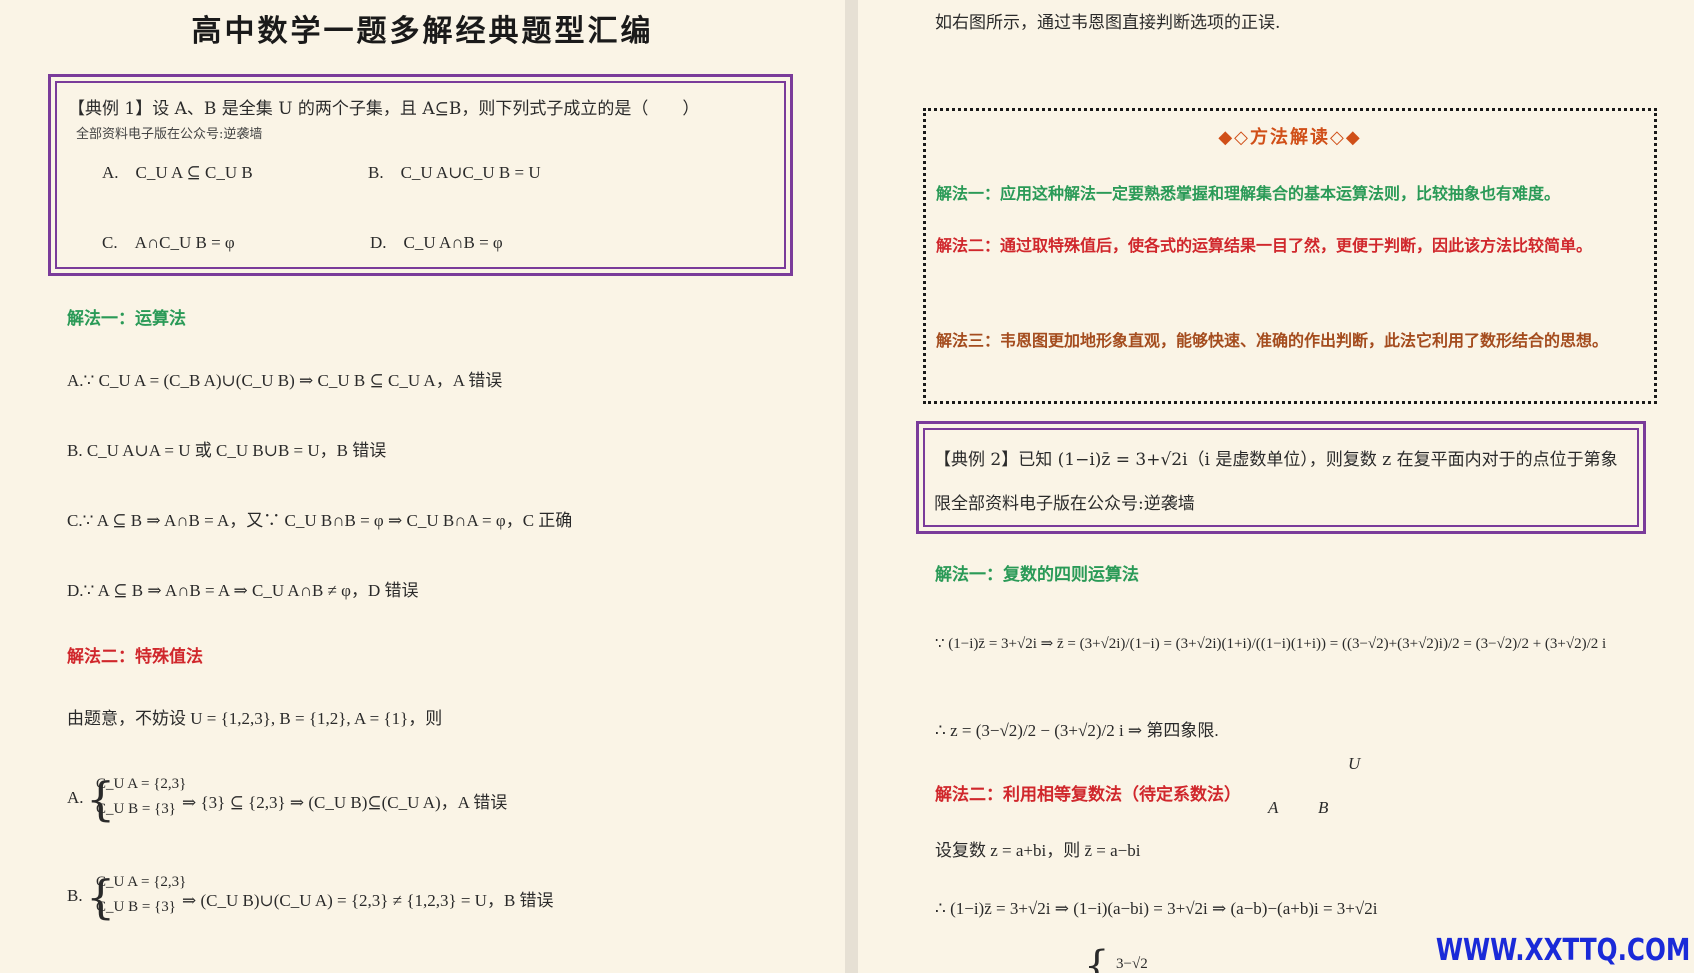  I want to click on case-b-label: B., so click(75, 895).